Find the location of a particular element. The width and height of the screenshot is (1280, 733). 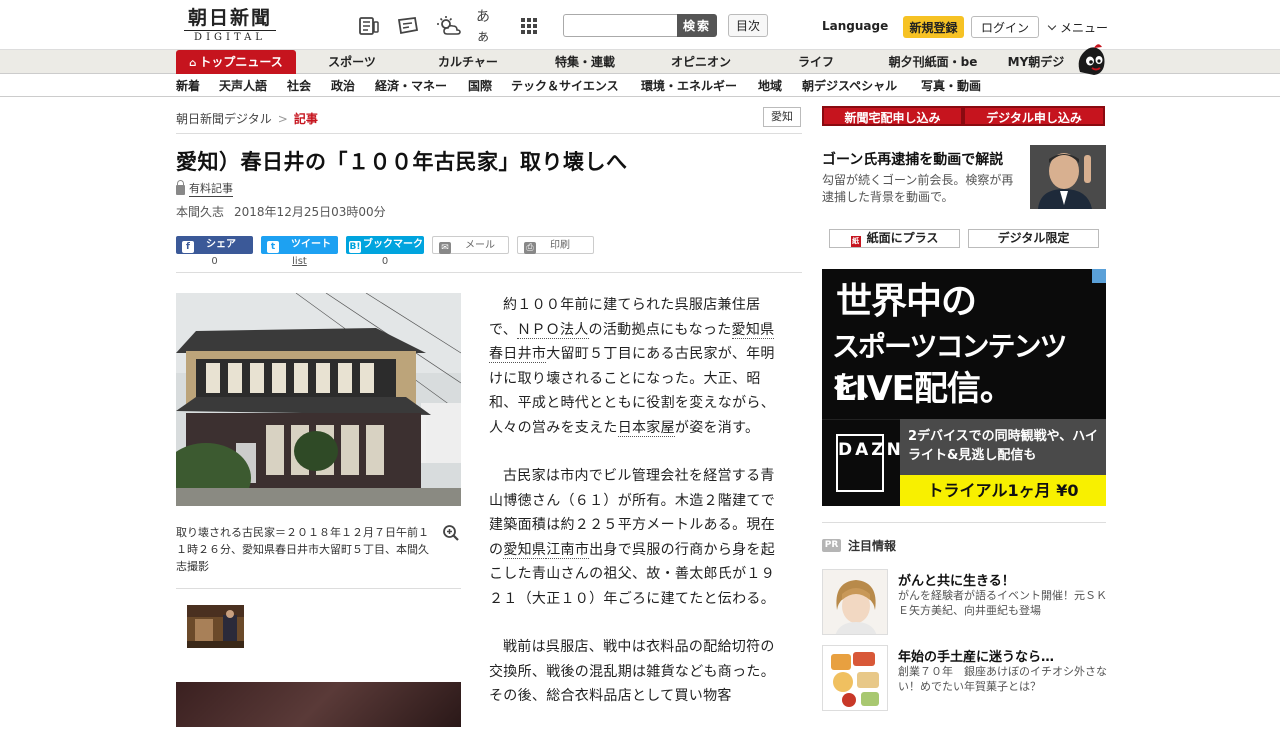

facebook-share-button: f シェア is located at coordinates (214, 245).